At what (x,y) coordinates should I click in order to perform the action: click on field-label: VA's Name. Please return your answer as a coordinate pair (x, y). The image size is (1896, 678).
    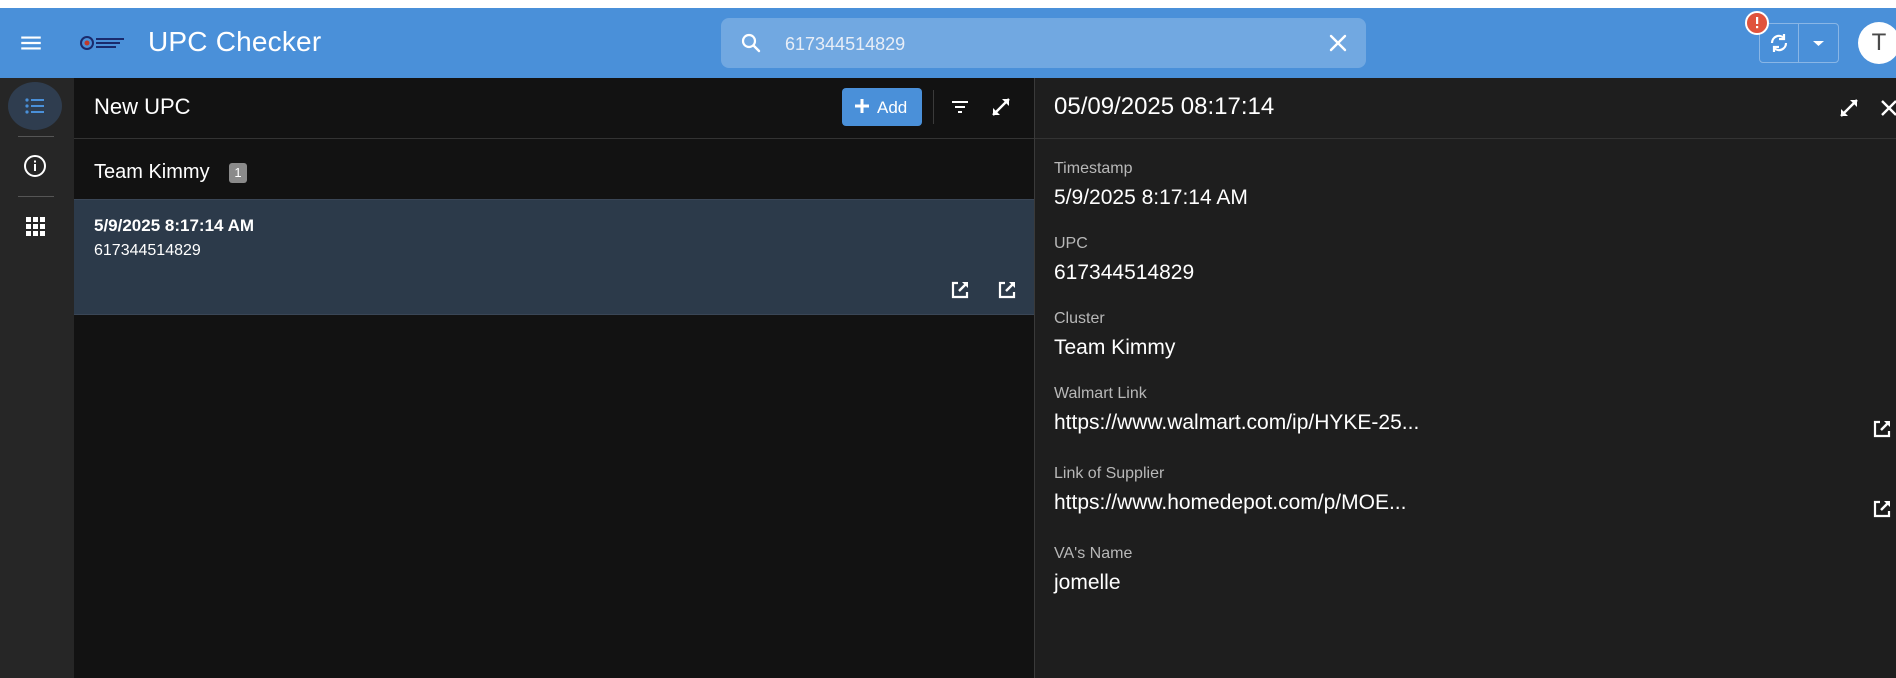
    Looking at the image, I should click on (1093, 553).